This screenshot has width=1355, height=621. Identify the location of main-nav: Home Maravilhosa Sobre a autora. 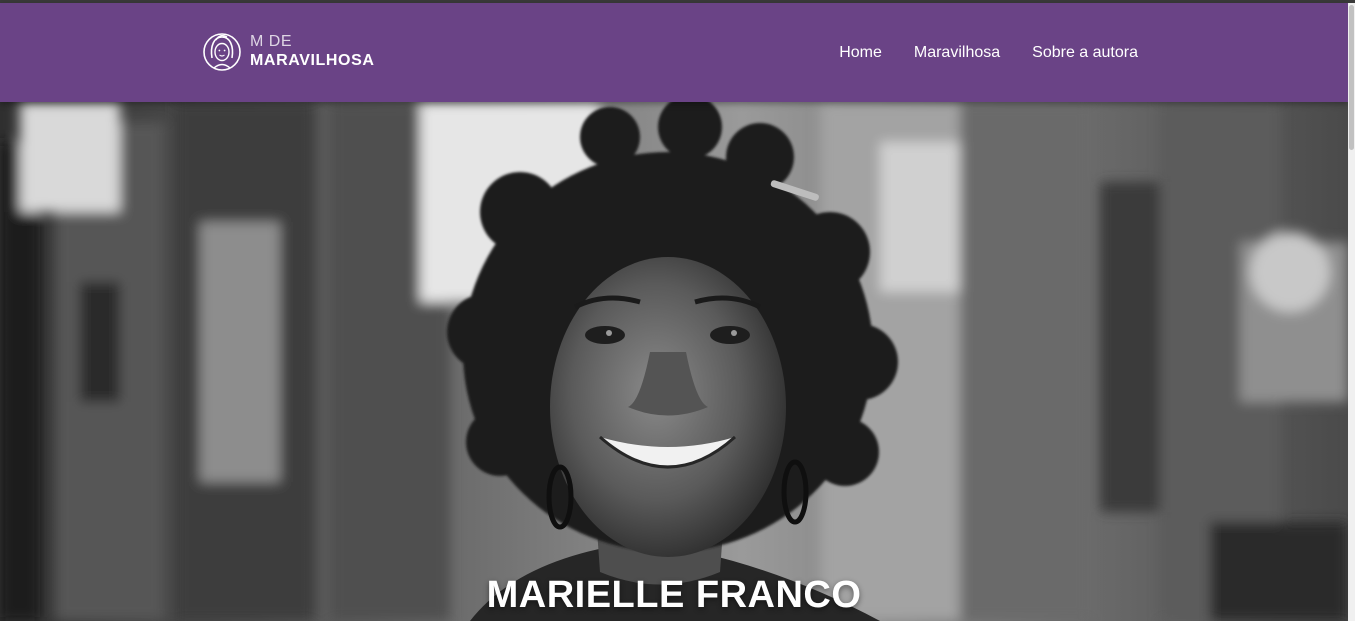
(988, 53).